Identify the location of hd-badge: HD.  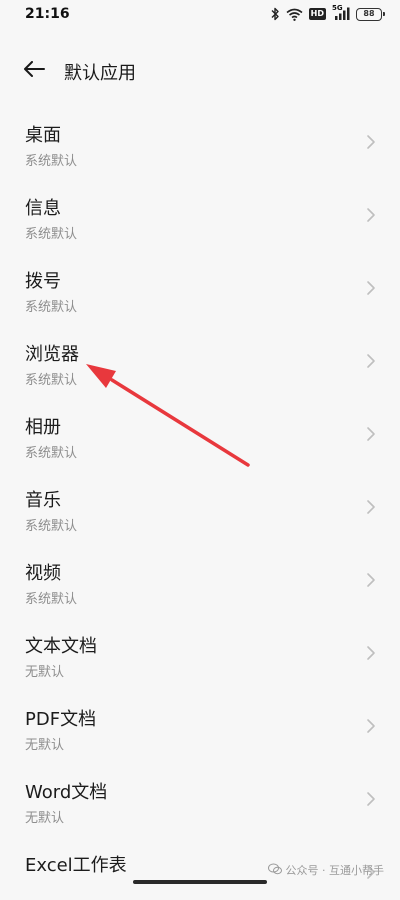
(317, 14).